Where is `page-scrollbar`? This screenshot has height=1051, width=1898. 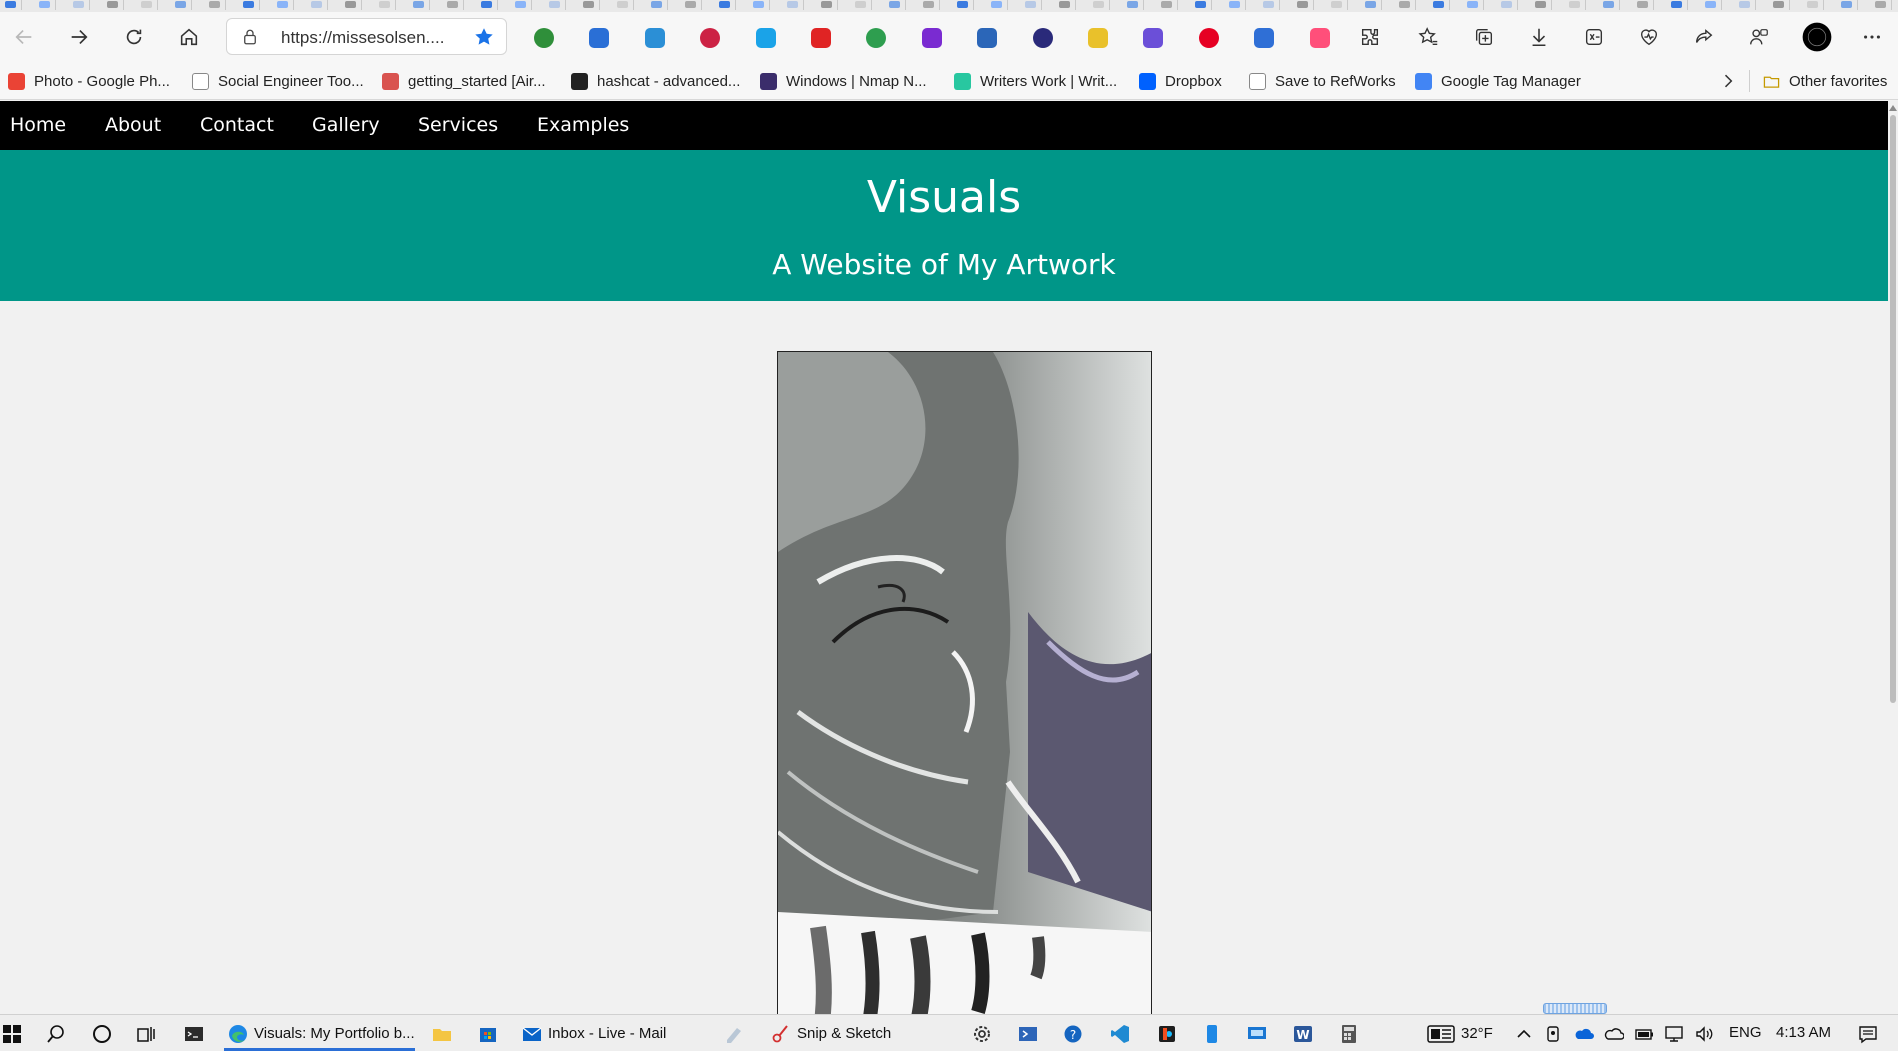
page-scrollbar is located at coordinates (1893, 557).